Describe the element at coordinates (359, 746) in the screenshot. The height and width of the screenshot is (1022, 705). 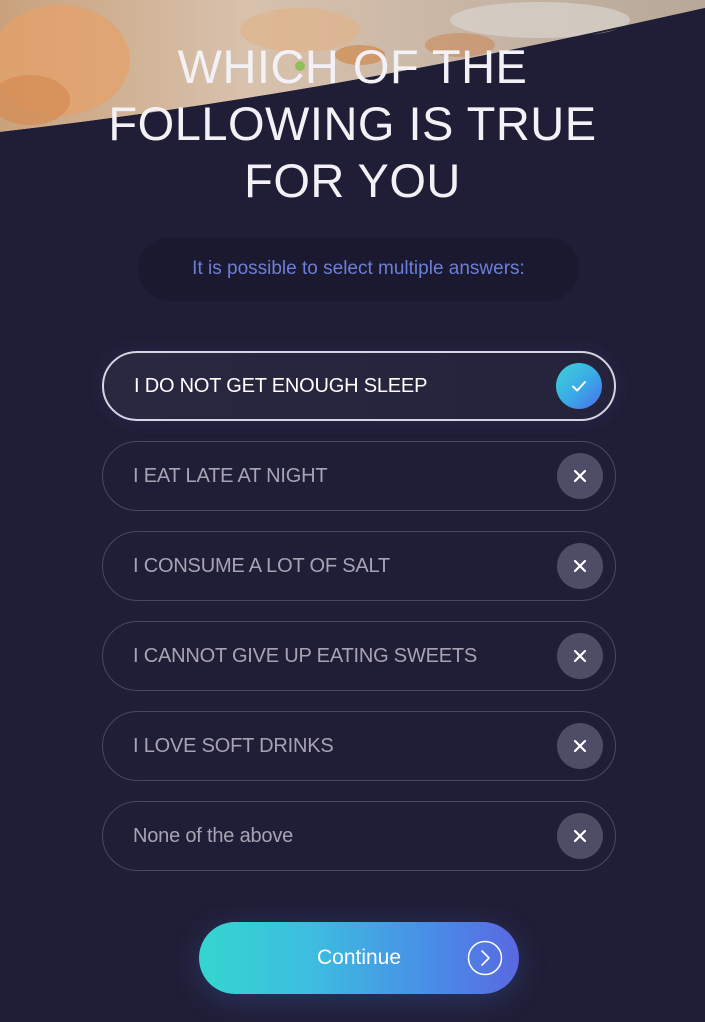
I see `option-soft-drinks: I LOVE SOFT DRINKS` at that location.